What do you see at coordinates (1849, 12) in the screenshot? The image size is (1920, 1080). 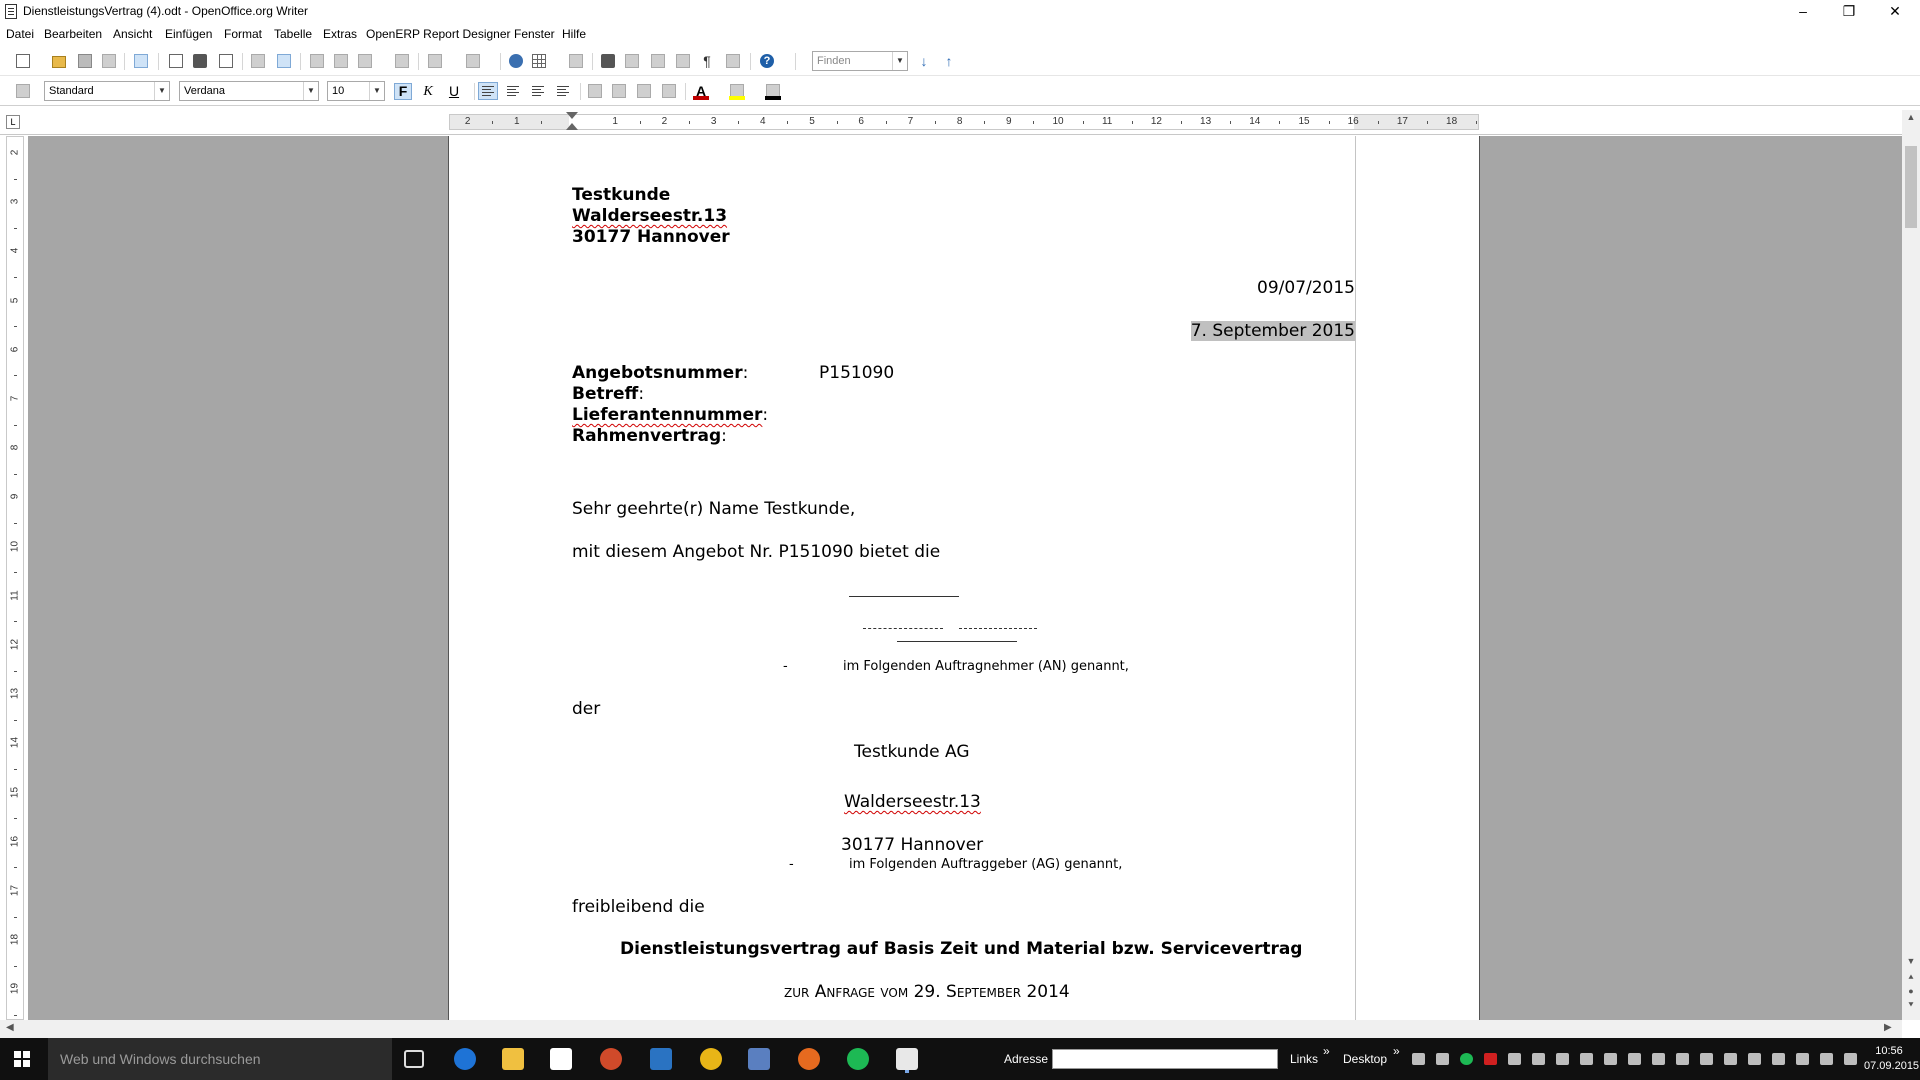 I see `restore-button: ❐` at bounding box center [1849, 12].